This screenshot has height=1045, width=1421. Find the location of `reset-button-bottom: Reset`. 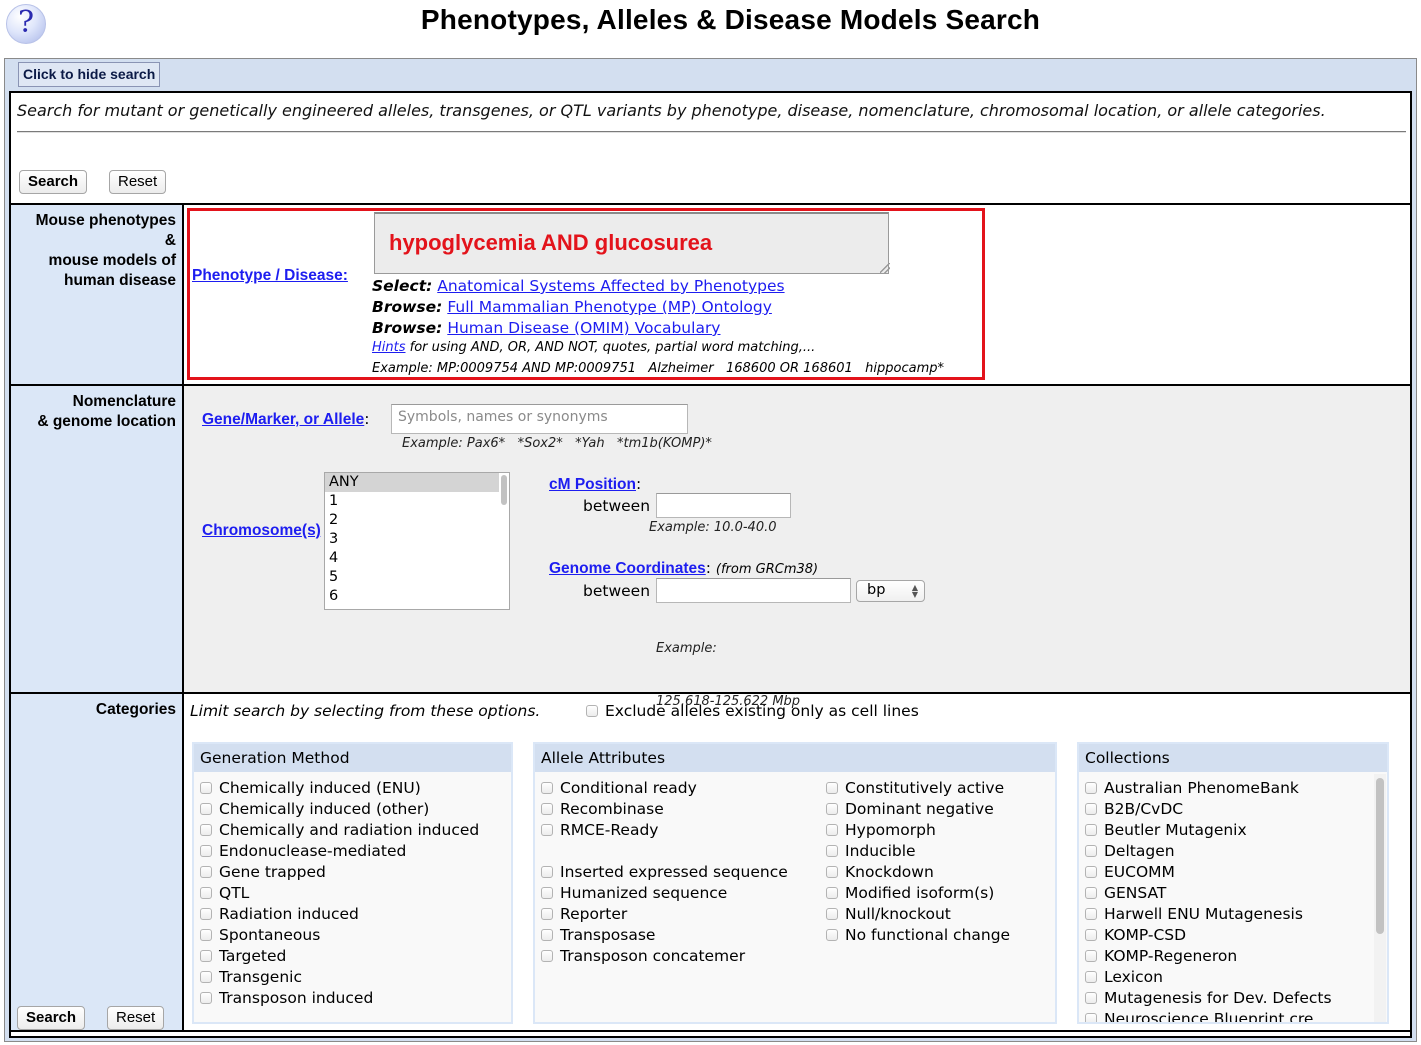

reset-button-bottom: Reset is located at coordinates (136, 1018).